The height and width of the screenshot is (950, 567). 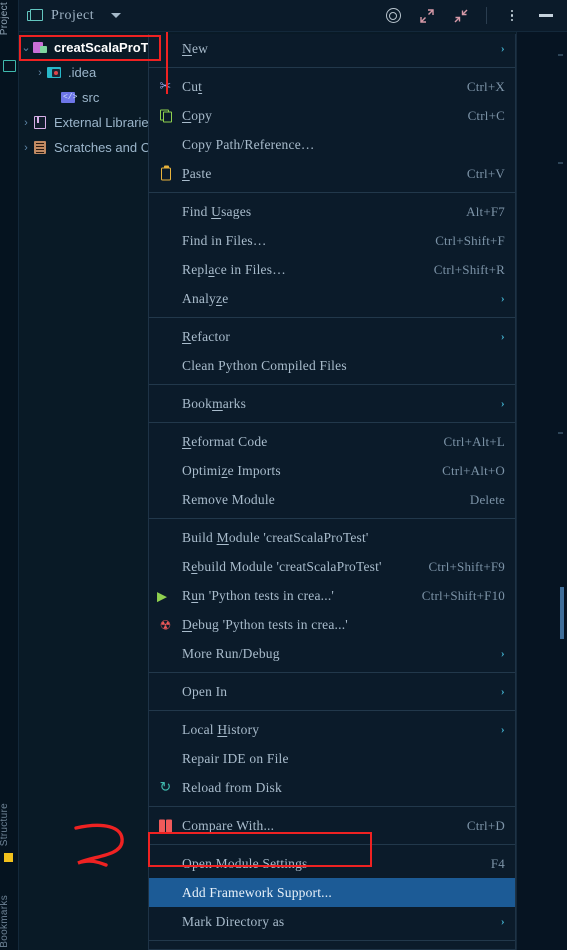 What do you see at coordinates (332, 115) in the screenshot?
I see `menu-item-copy: Copy Ctrl+C` at bounding box center [332, 115].